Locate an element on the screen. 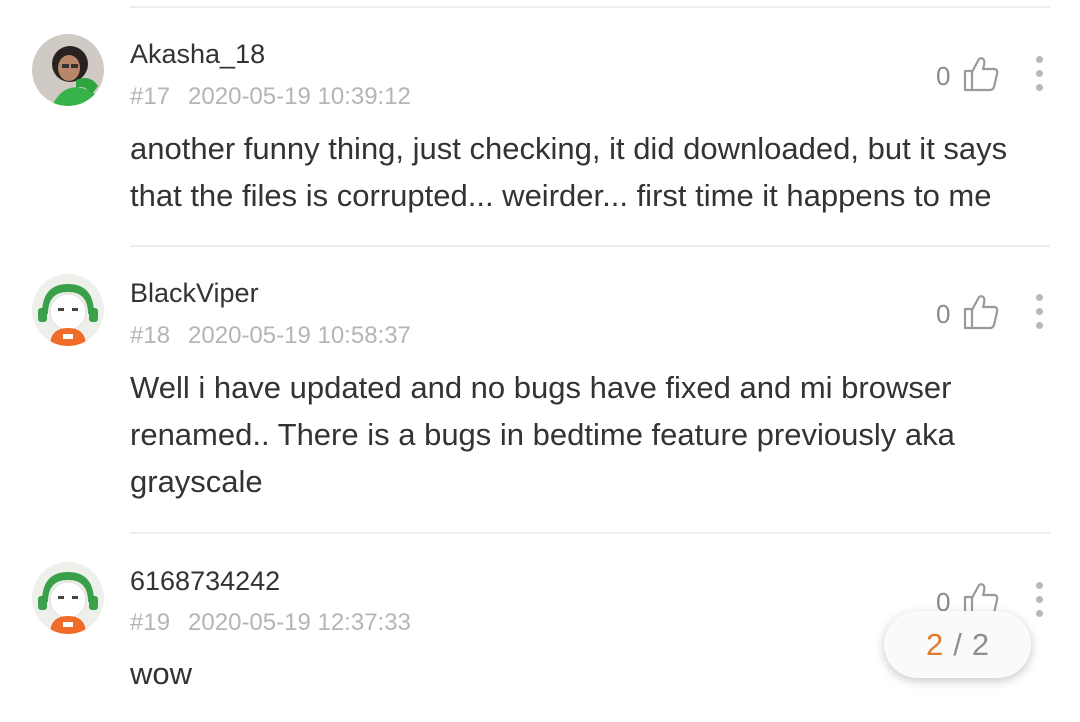 The height and width of the screenshot is (722, 1080). comment-meta: #18 2020-05-19 10:58:37 is located at coordinates (270, 336).